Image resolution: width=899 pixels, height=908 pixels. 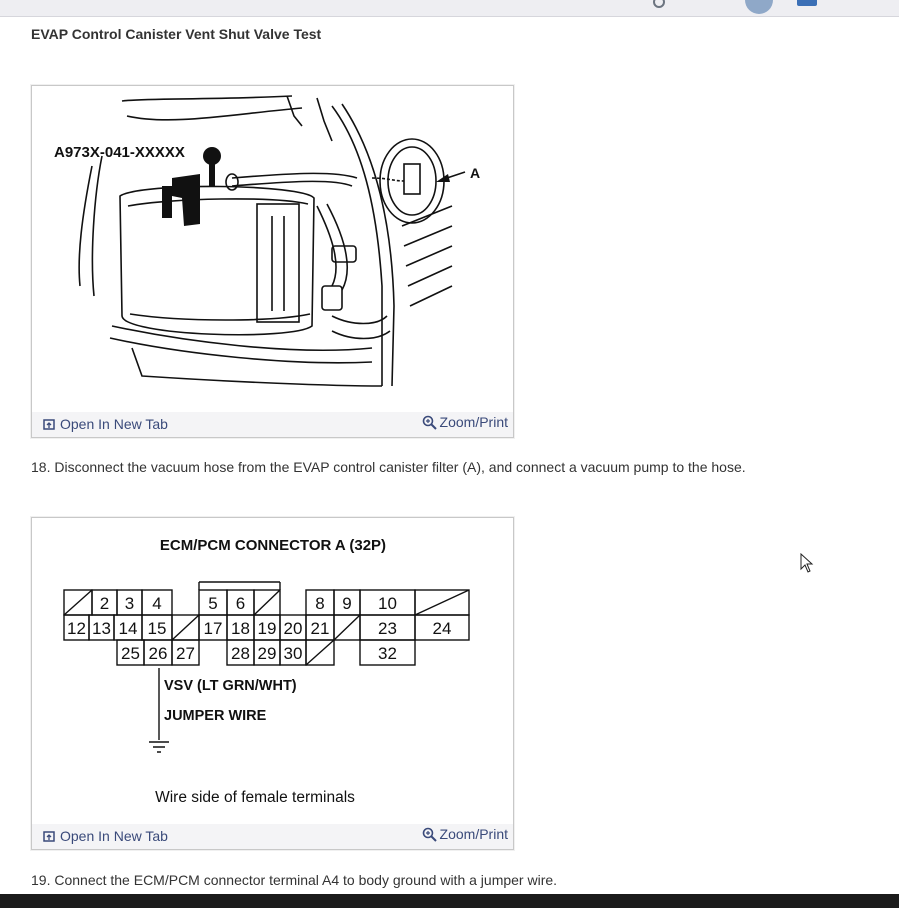 What do you see at coordinates (807, 563) in the screenshot?
I see `mouse-cursor-icon` at bounding box center [807, 563].